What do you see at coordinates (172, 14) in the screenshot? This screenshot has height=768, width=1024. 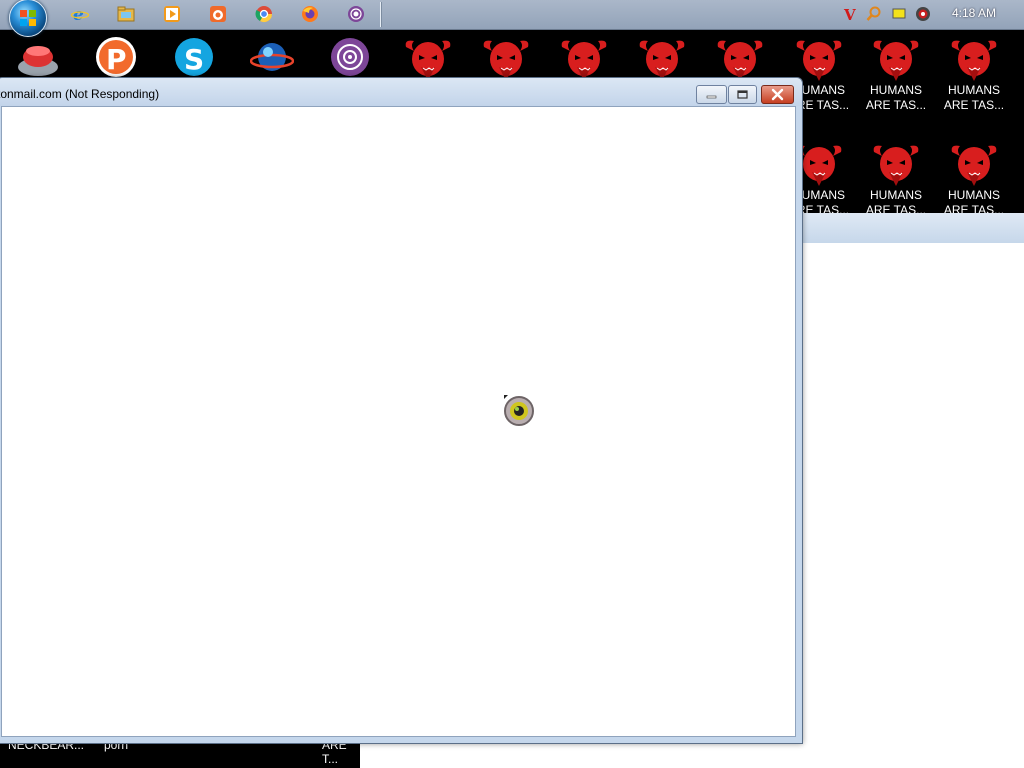 I see `media-player-icon` at bounding box center [172, 14].